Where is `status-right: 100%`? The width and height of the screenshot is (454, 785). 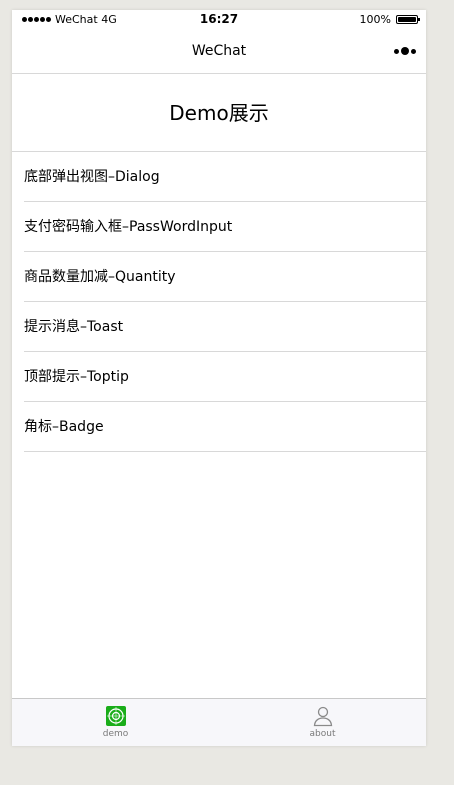
status-right: 100% is located at coordinates (389, 19).